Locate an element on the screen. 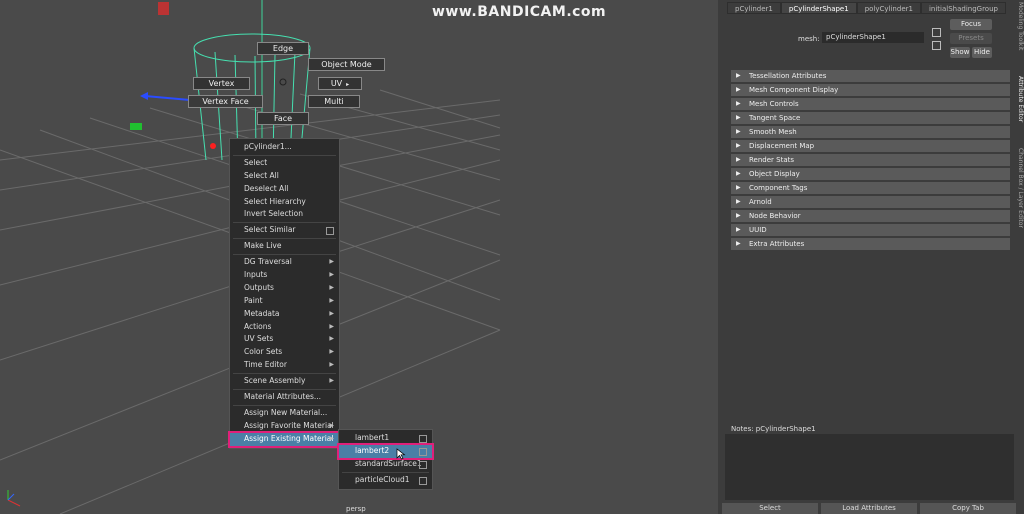 The height and width of the screenshot is (514, 1024). material-label: lambert2 is located at coordinates (372, 450).